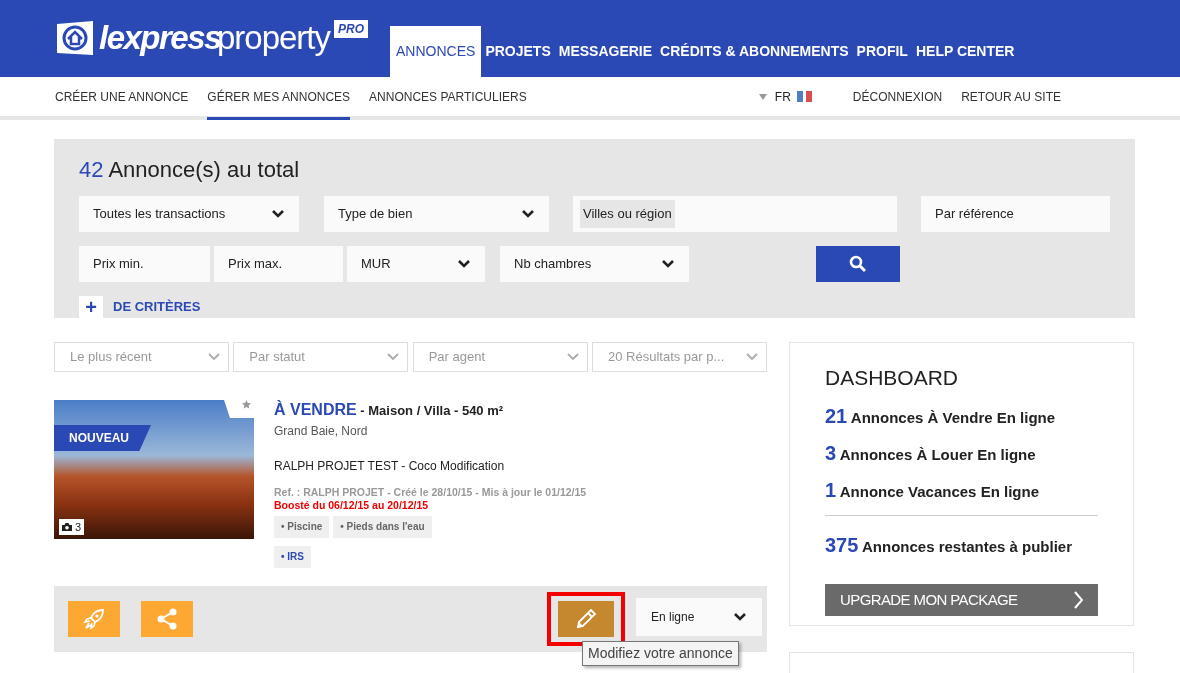 This screenshot has height=673, width=1180. Describe the element at coordinates (1079, 600) in the screenshot. I see `chevron-right-icon` at that location.